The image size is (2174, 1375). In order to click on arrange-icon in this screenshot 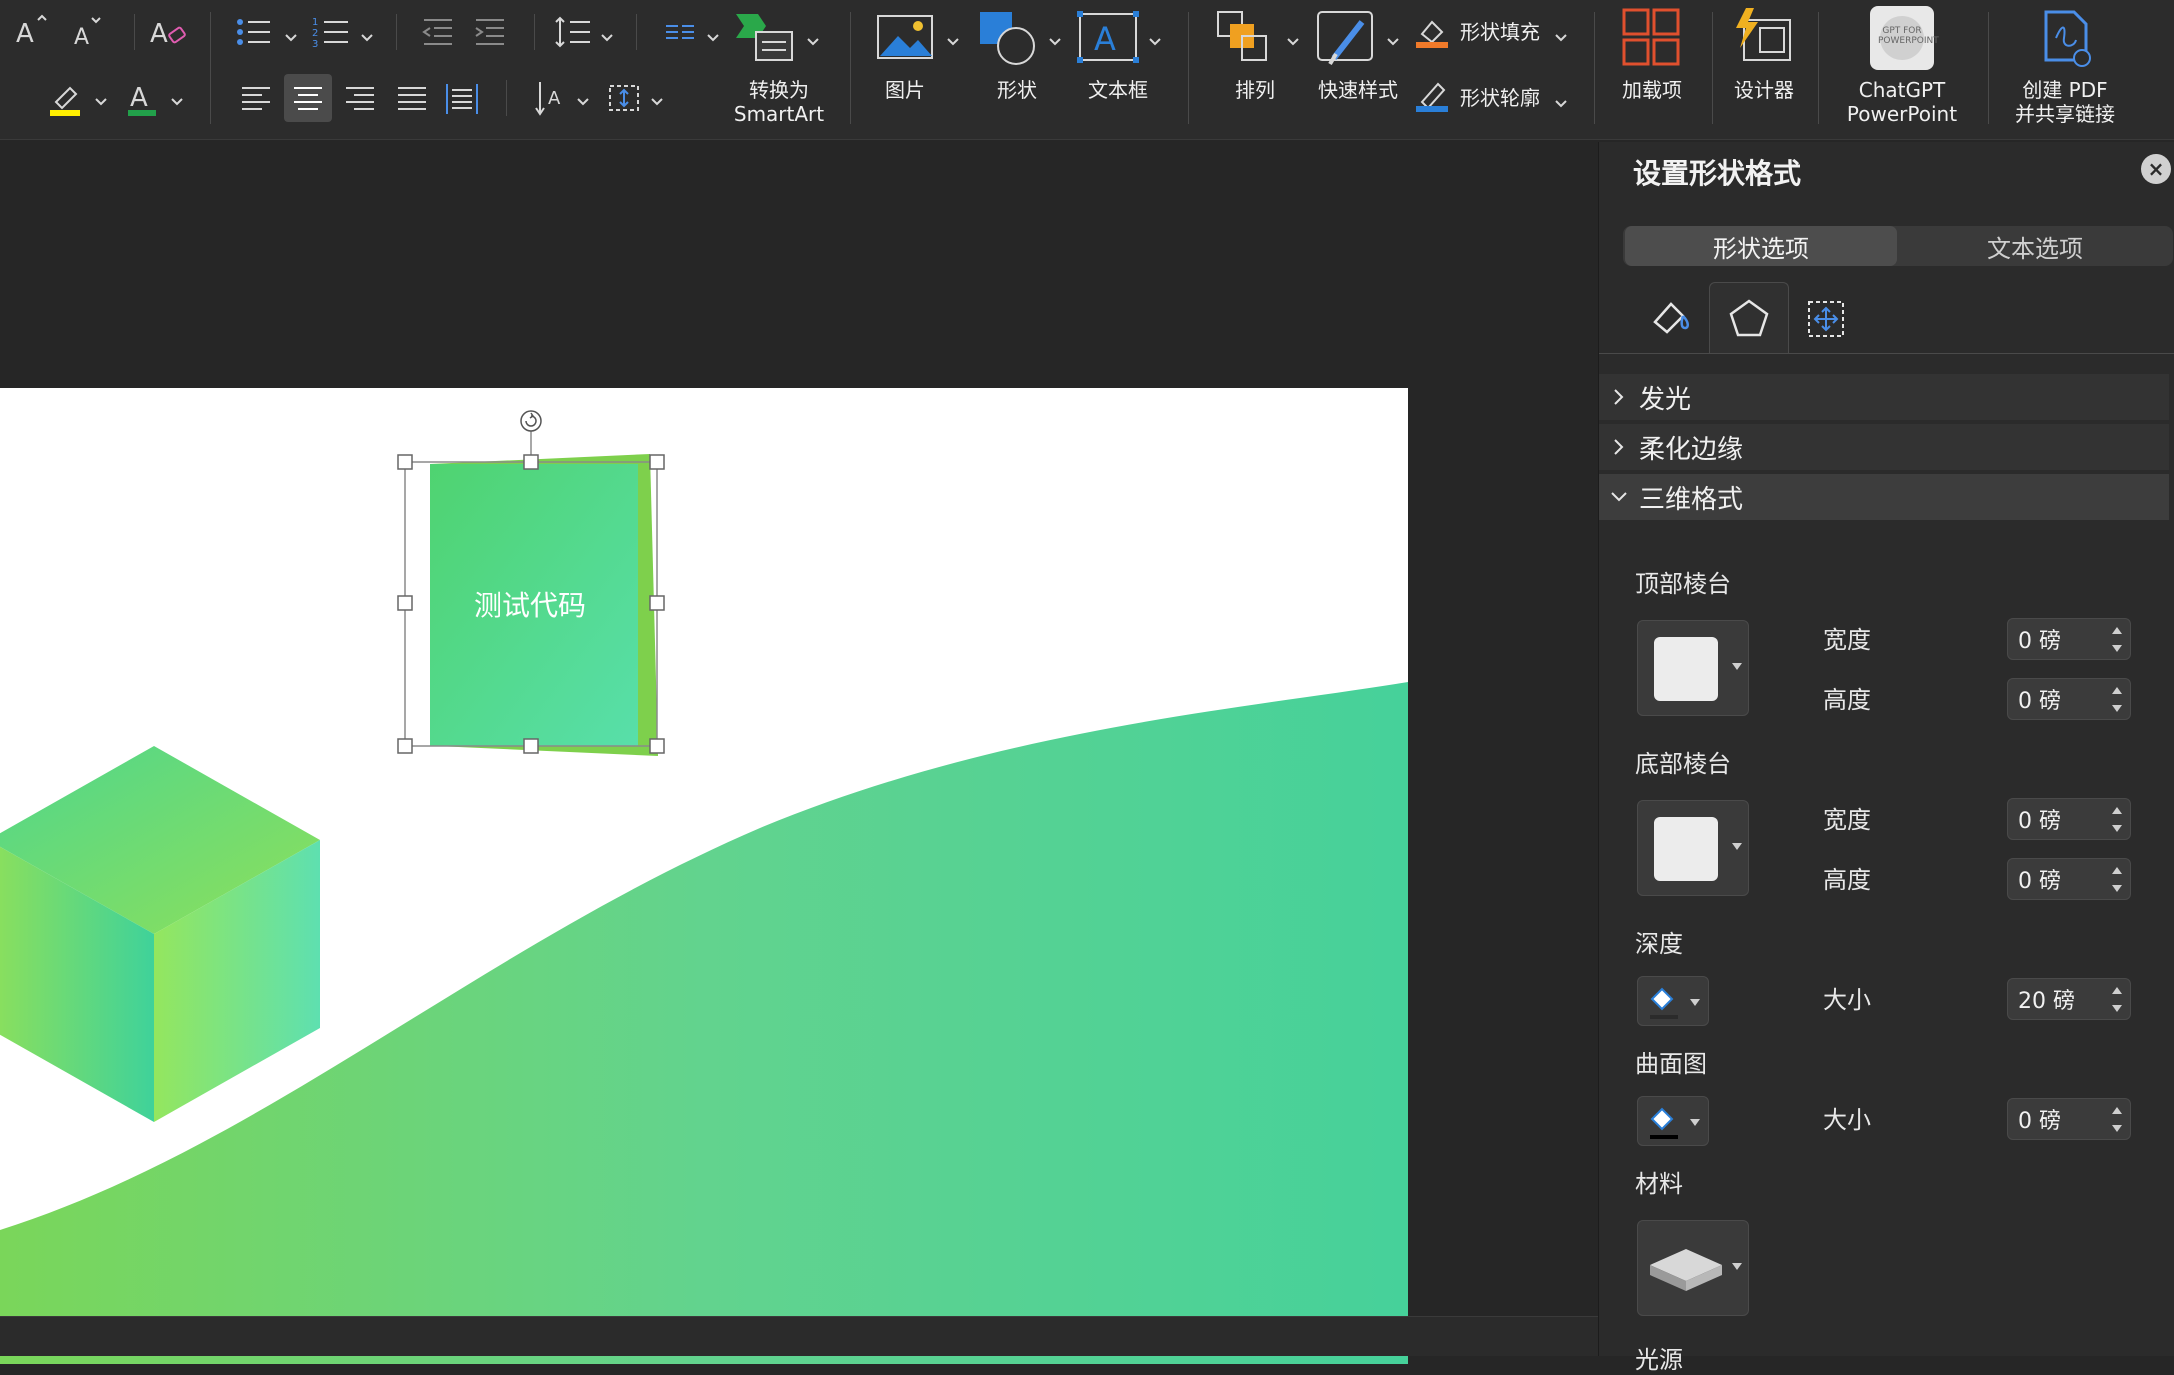, I will do `click(1245, 38)`.